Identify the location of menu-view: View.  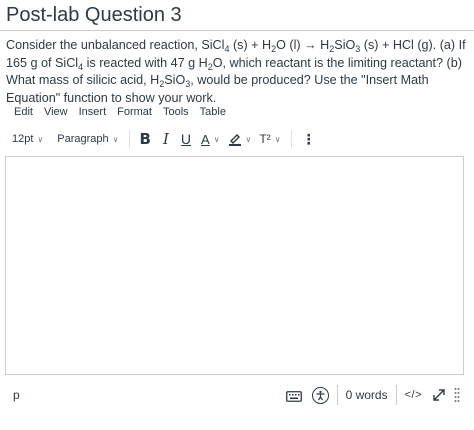
(56, 112).